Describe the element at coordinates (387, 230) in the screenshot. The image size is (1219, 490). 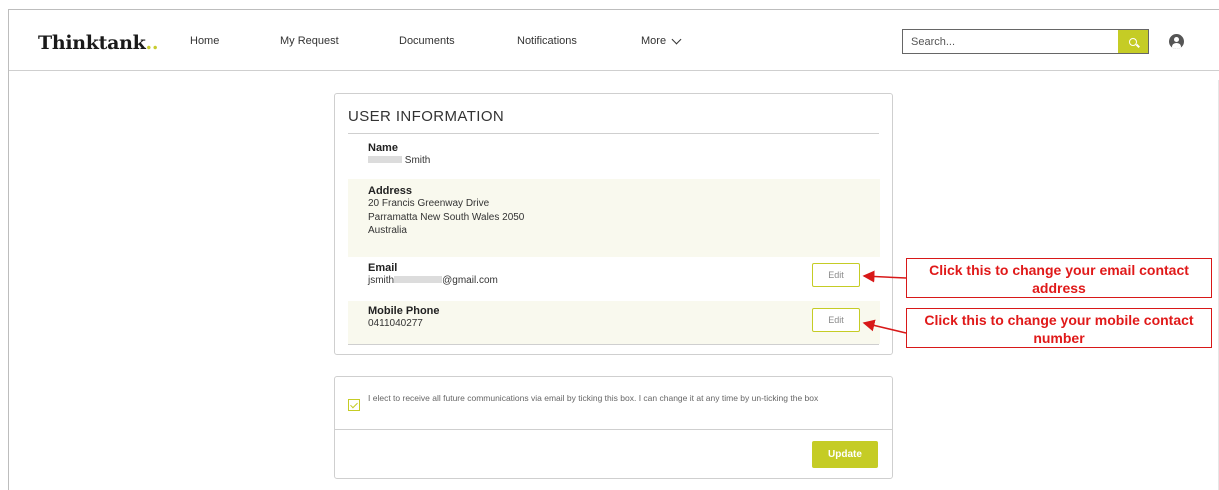
I see `address-line-3: Australia` at that location.